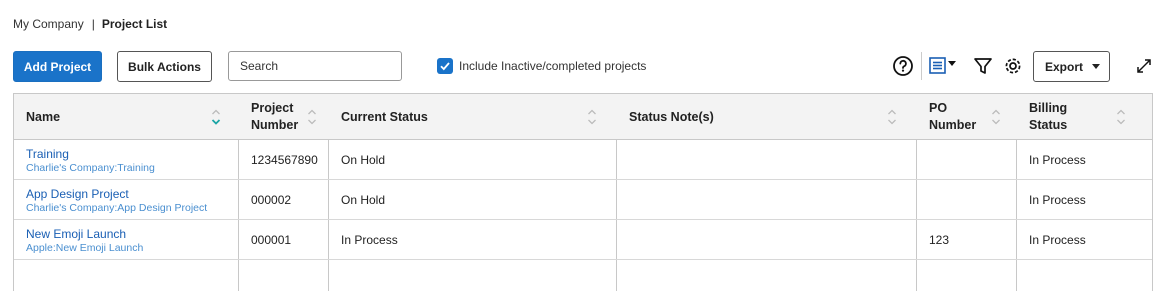 Image resolution: width=1175 pixels, height=291 pixels. Describe the element at coordinates (48, 24) in the screenshot. I see `breadcrumb-parent: My Company` at that location.